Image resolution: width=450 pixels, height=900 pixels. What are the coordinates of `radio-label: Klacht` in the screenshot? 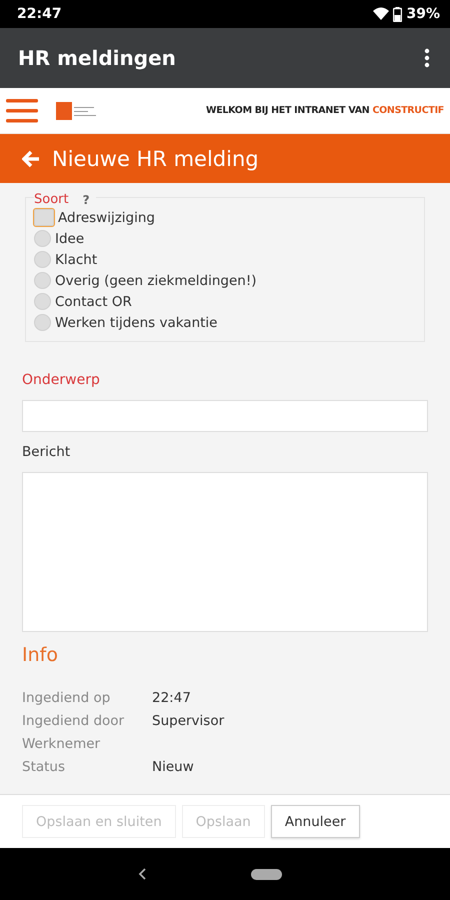 It's located at (76, 260).